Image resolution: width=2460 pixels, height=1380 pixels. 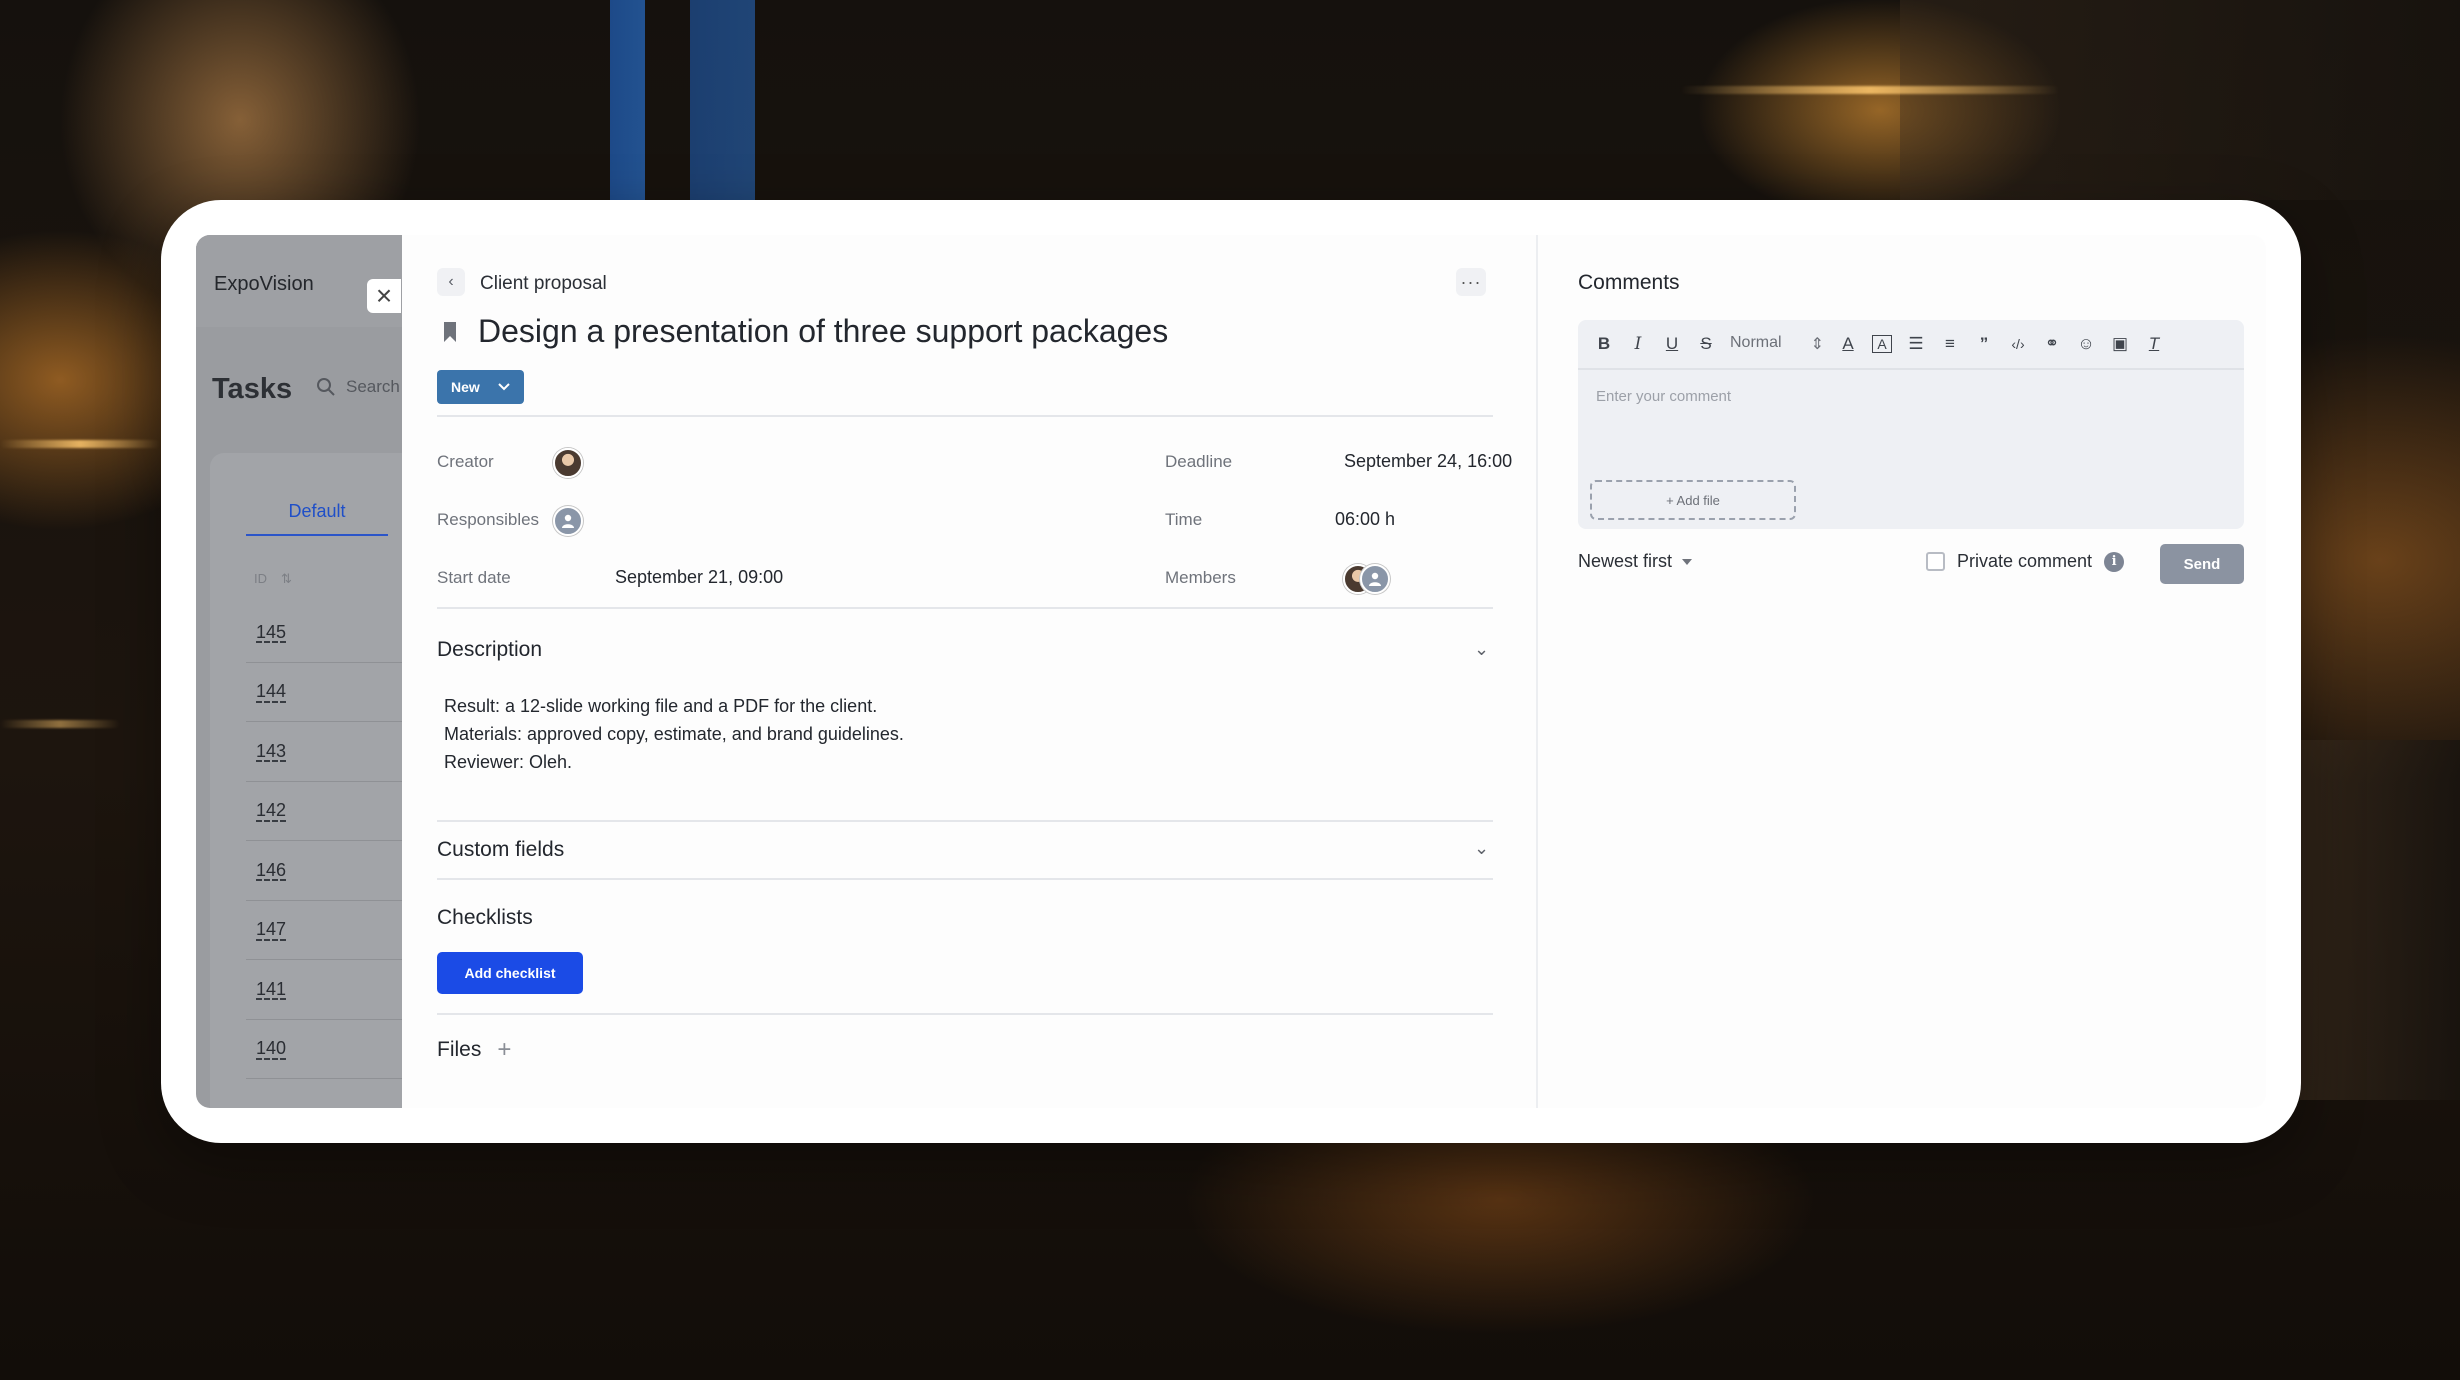 What do you see at coordinates (504, 387) in the screenshot?
I see `chevron-down-icon` at bounding box center [504, 387].